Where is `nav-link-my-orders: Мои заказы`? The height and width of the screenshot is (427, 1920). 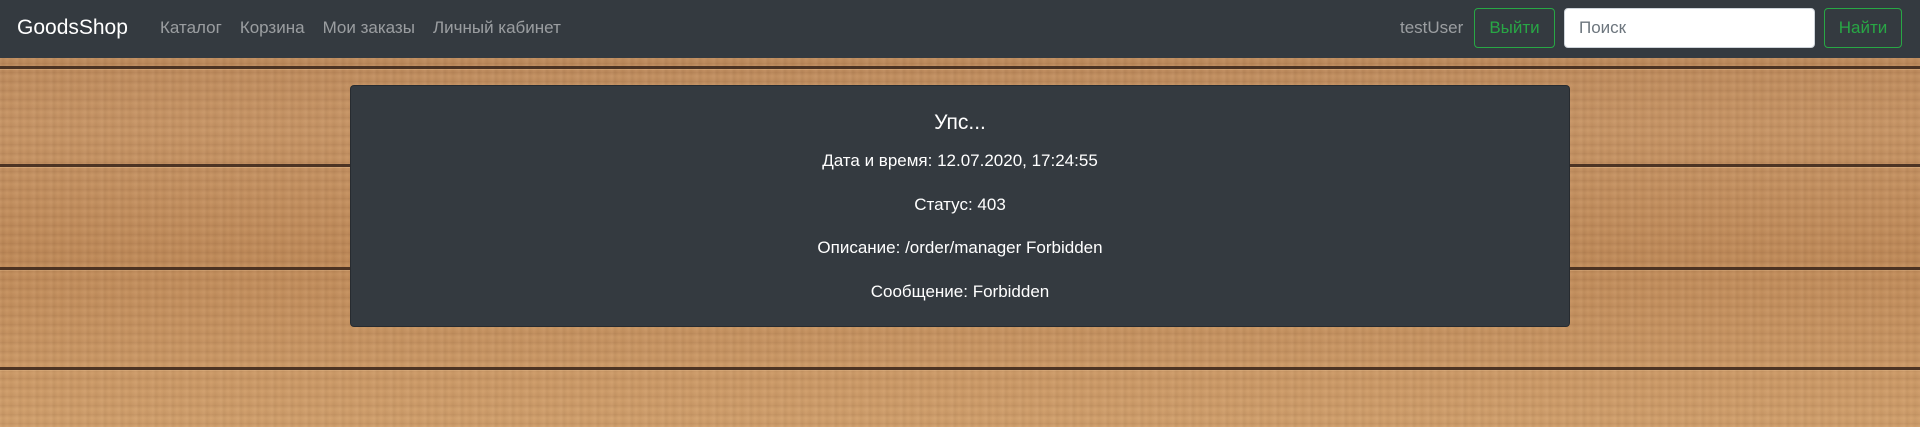 nav-link-my-orders: Мои заказы is located at coordinates (369, 28).